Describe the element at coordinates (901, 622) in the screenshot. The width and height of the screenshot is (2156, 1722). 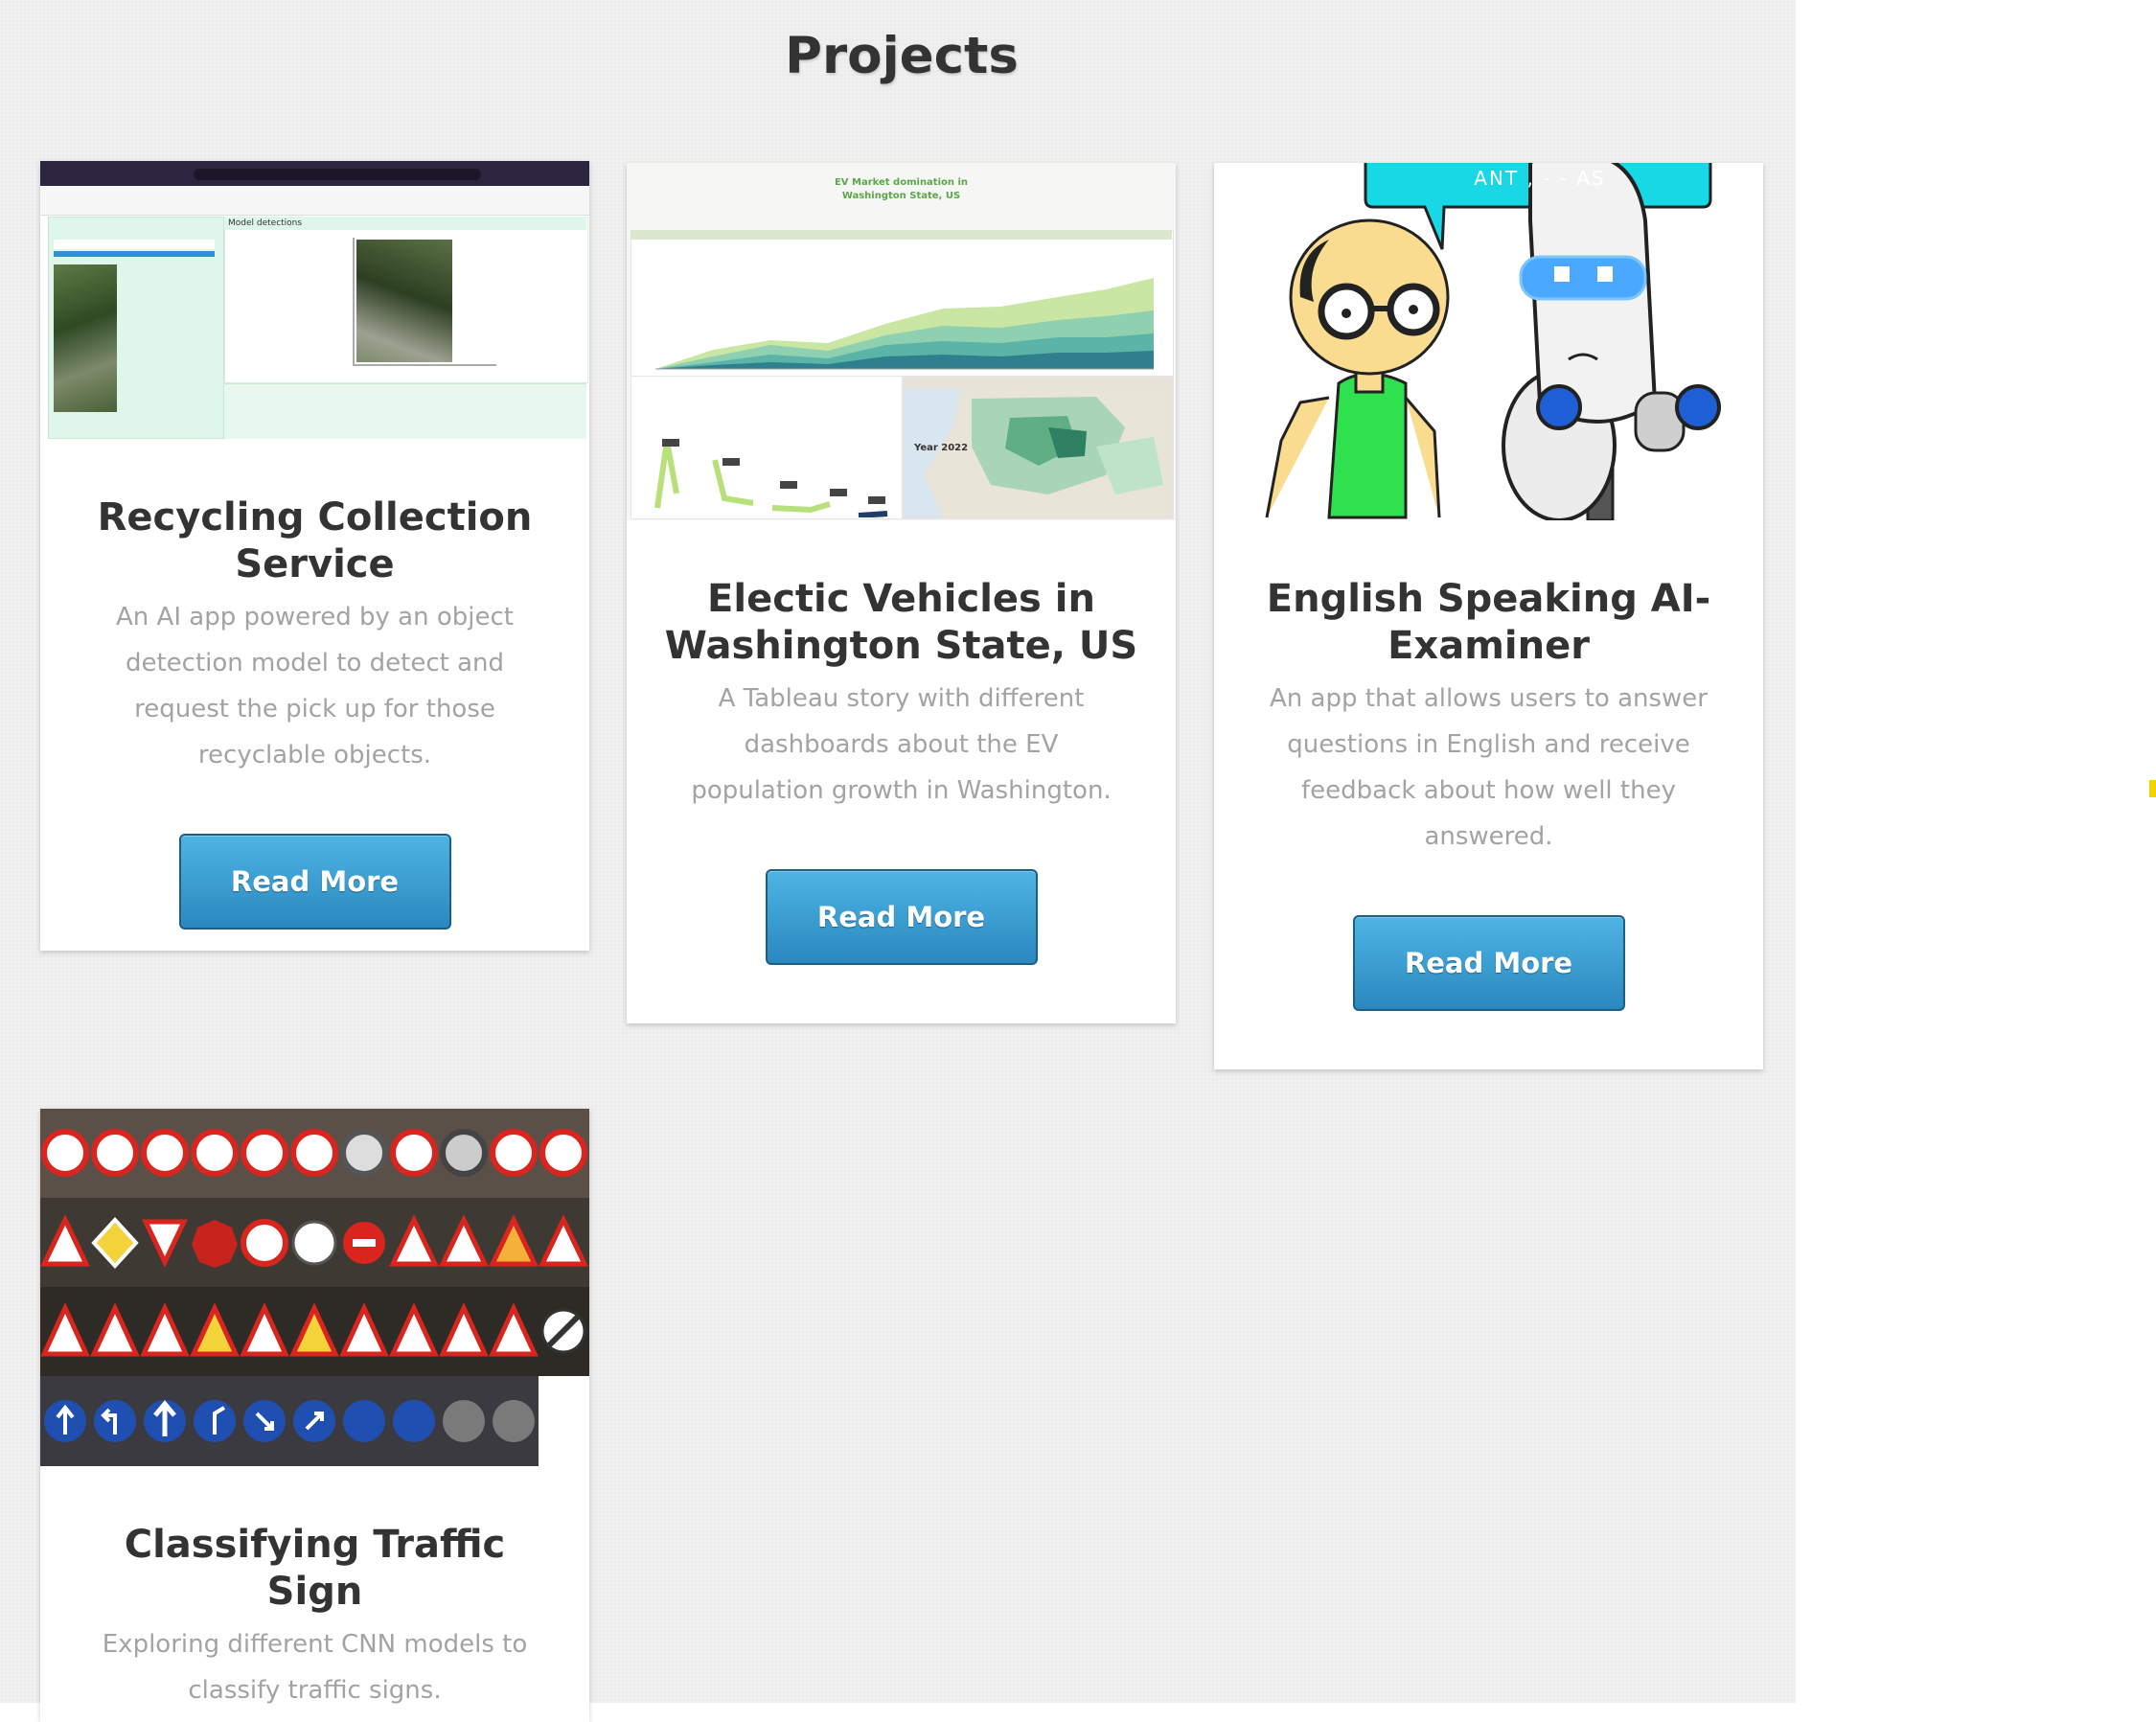
I see `card-title: Electic Vehicles in Washington State, US` at that location.